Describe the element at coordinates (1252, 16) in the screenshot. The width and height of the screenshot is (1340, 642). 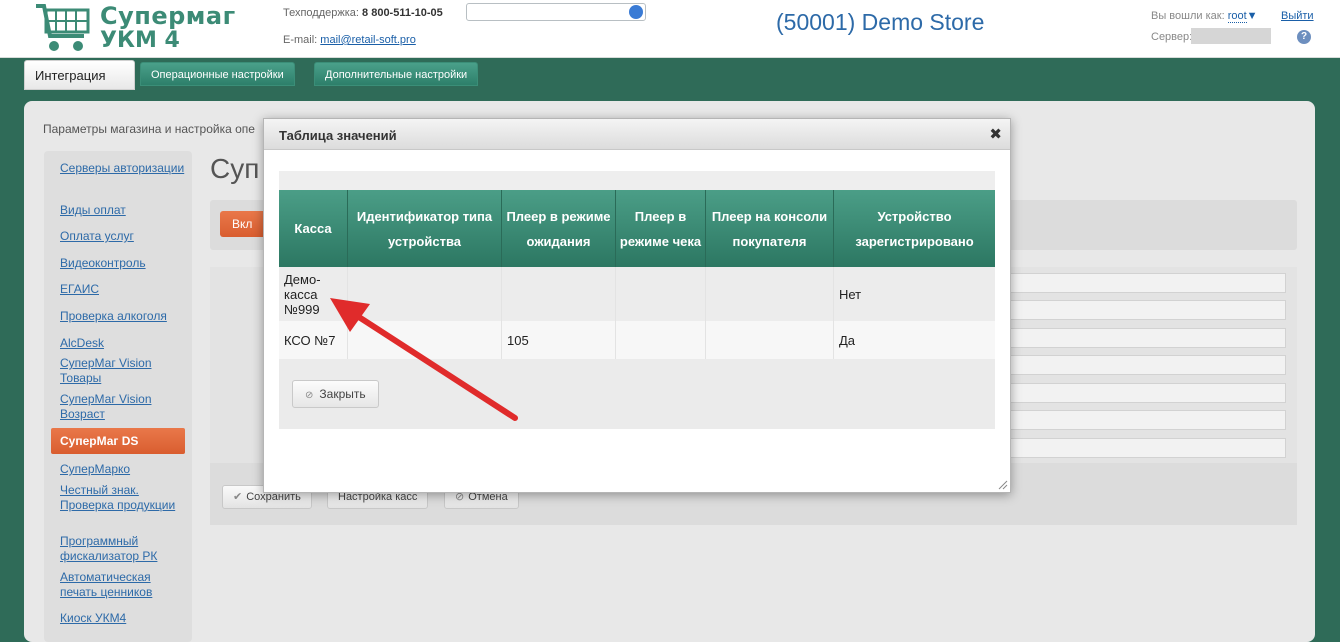
I see `chevron-down-icon: ▼` at that location.